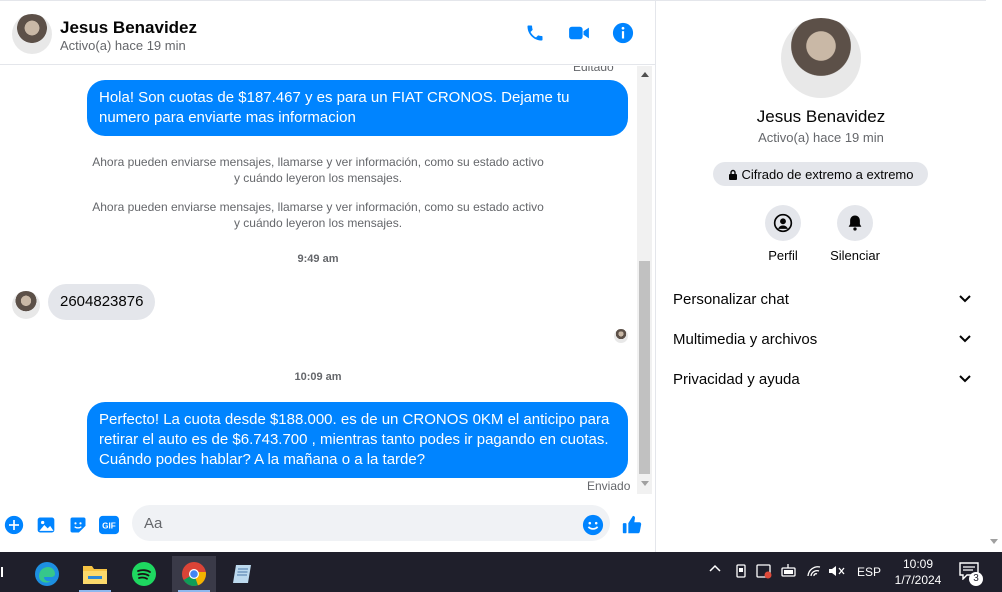 This screenshot has width=1002, height=592. What do you see at coordinates (827, 174) in the screenshot?
I see `e2e-label: Cifrado de extremo a extremo` at bounding box center [827, 174].